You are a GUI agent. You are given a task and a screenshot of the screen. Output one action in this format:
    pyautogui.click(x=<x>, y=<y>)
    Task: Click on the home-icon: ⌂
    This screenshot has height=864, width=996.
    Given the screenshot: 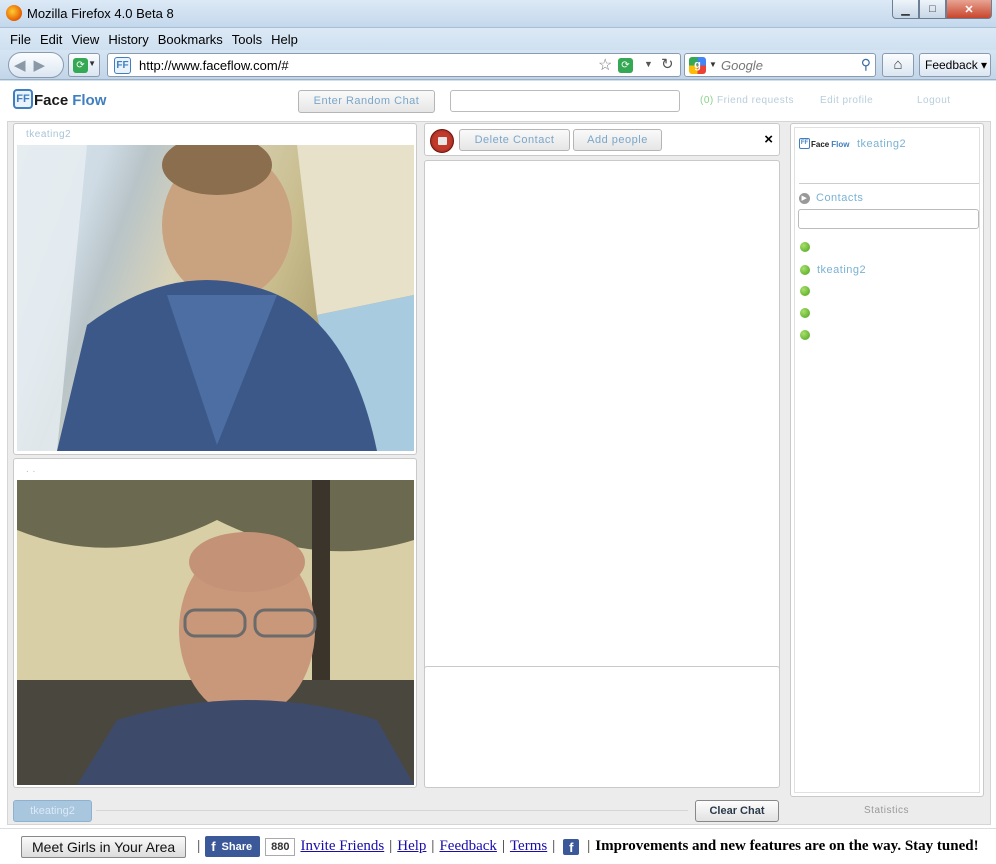 What is the action you would take?
    pyautogui.click(x=898, y=65)
    